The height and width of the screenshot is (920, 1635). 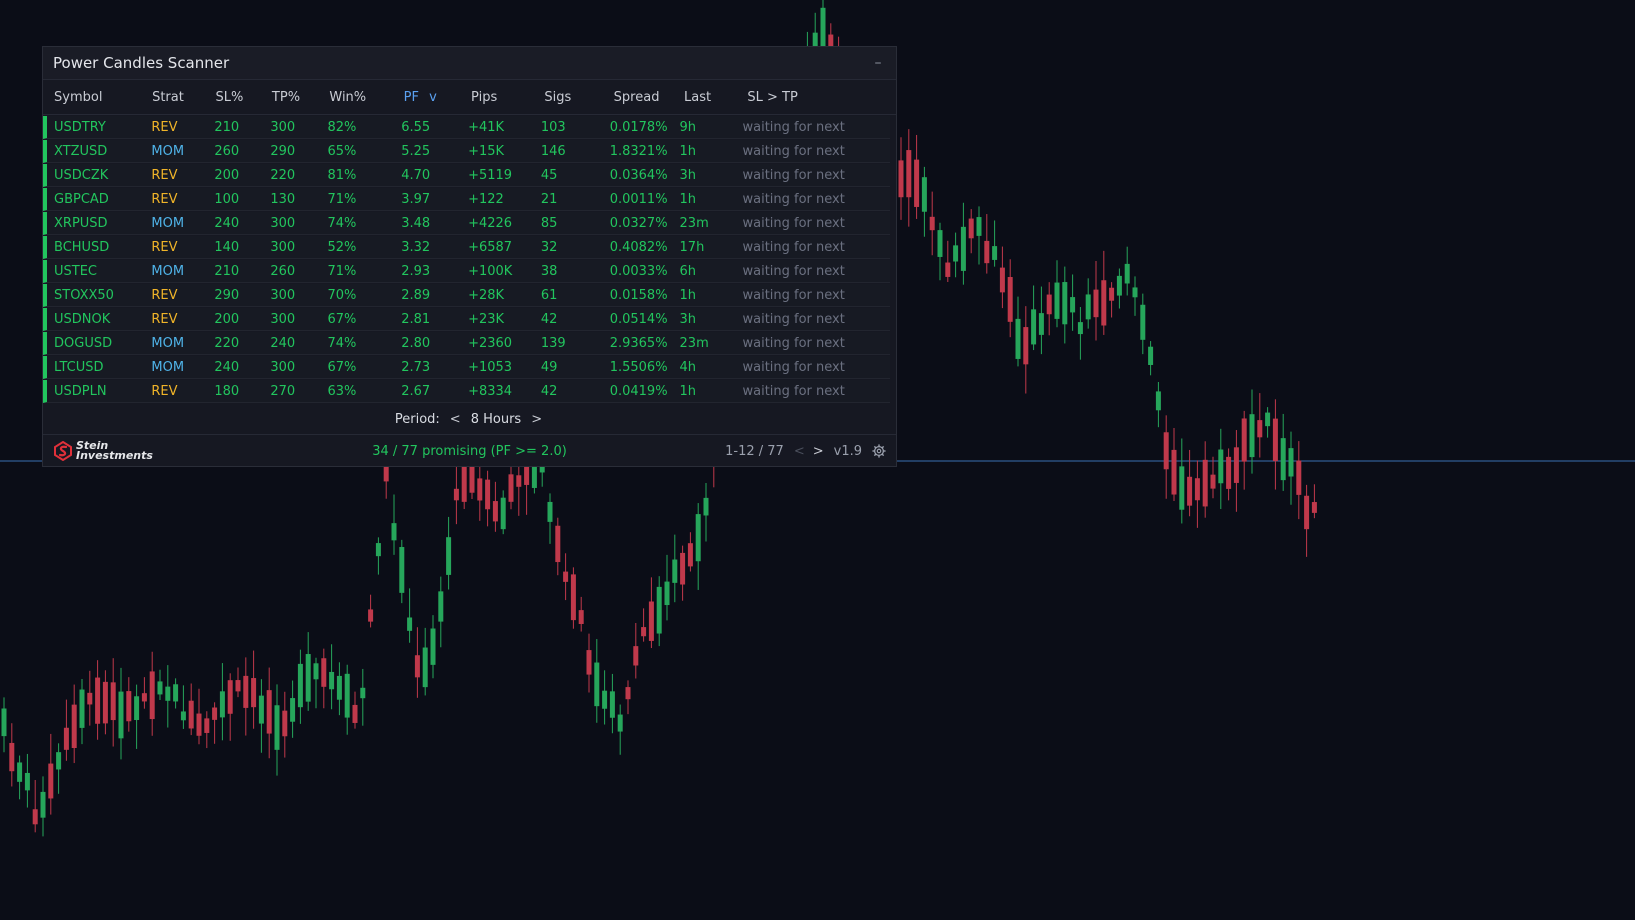 I want to click on cell-spread: 0.0011%, so click(x=638, y=199).